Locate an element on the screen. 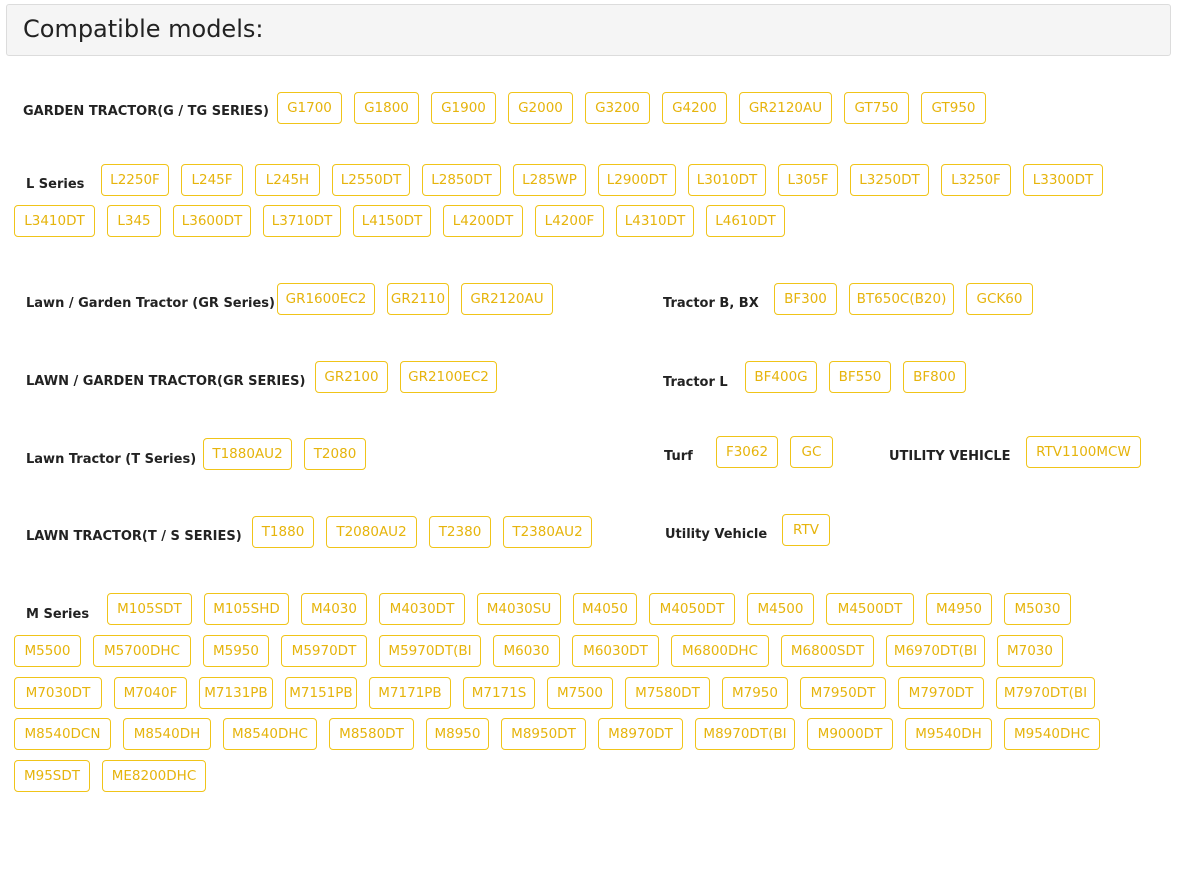 The image size is (1179, 872). model-chip: GC is located at coordinates (811, 452).